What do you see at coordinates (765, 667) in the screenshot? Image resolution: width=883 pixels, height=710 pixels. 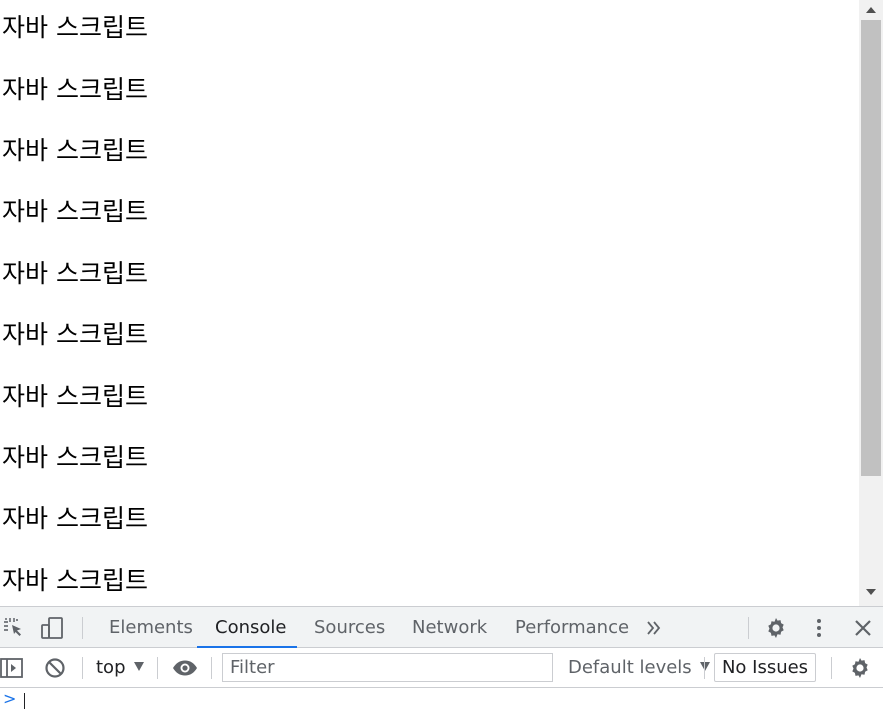 I see `issues-button: No Issues` at bounding box center [765, 667].